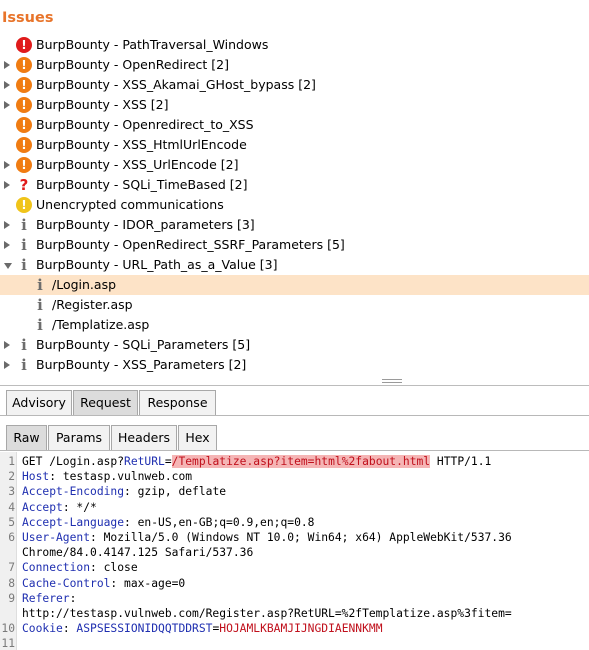 The width and height of the screenshot is (589, 650). What do you see at coordinates (24, 45) in the screenshot?
I see `high-severity-icon: !` at bounding box center [24, 45].